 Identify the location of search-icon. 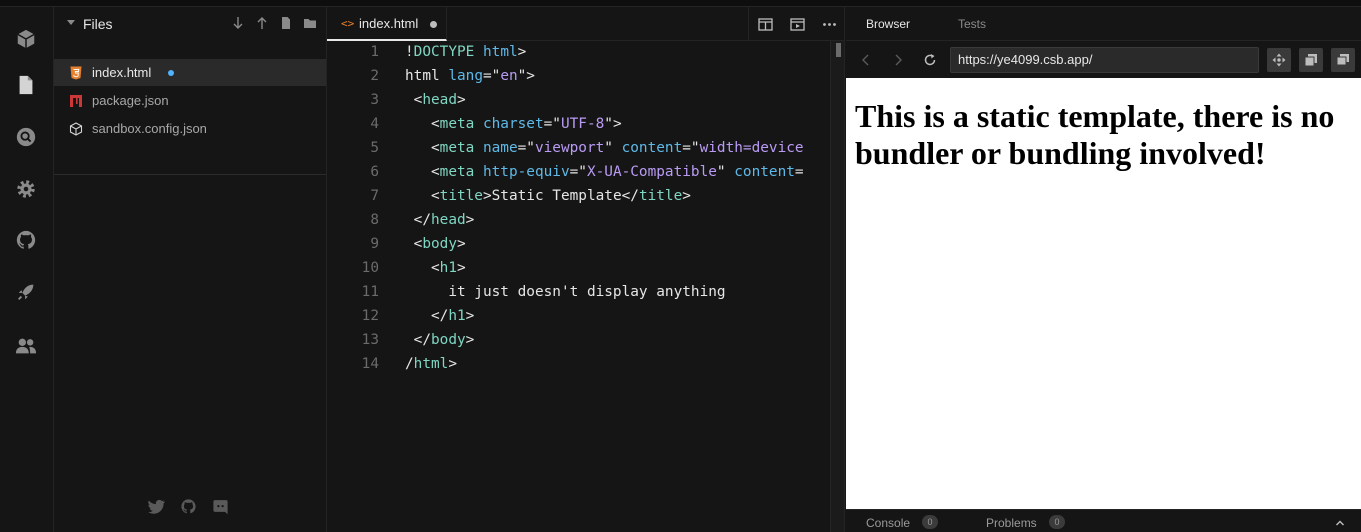
(26, 137).